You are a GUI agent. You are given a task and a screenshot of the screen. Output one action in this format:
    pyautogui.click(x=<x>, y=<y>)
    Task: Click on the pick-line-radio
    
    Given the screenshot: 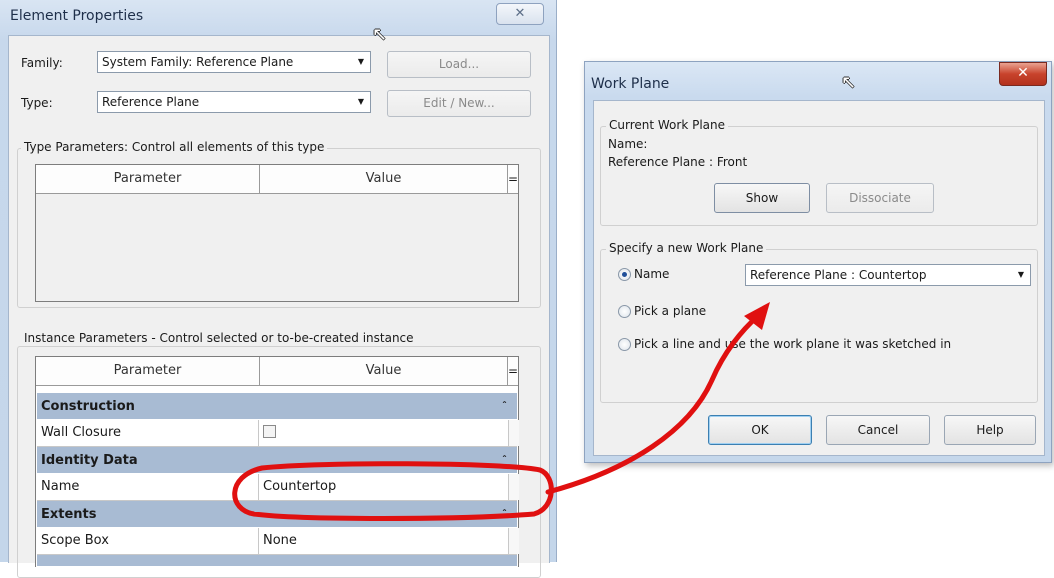 What is the action you would take?
    pyautogui.click(x=624, y=344)
    